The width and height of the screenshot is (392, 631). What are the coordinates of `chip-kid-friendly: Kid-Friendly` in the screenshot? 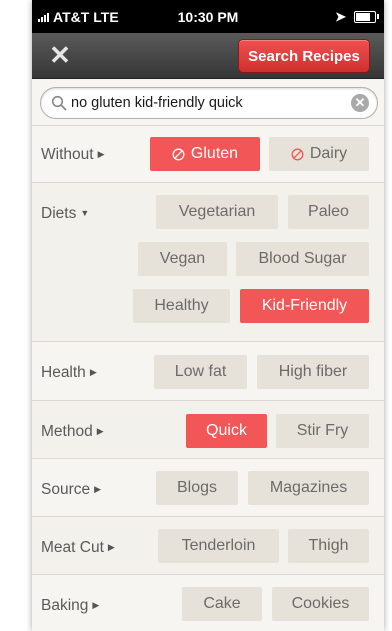 It's located at (304, 306).